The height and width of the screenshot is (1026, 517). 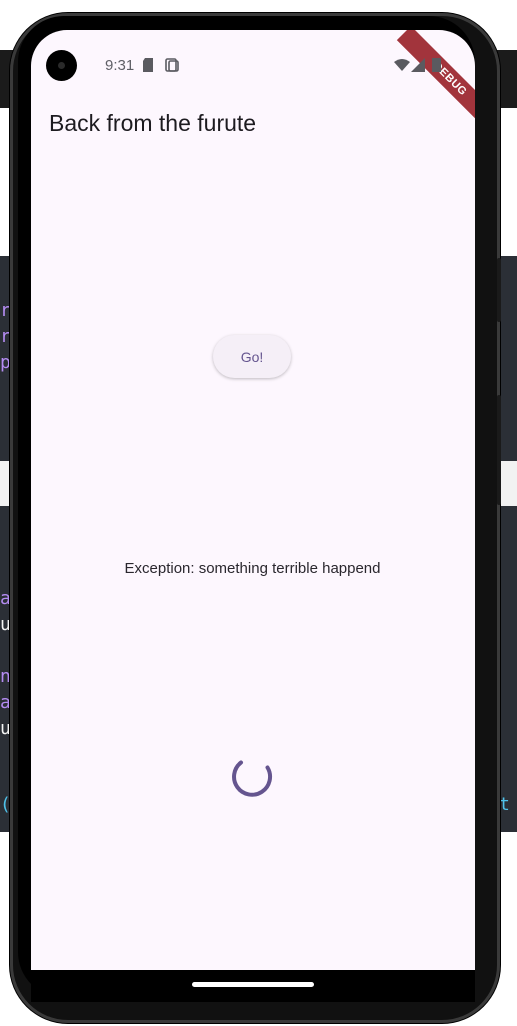 What do you see at coordinates (436, 65) in the screenshot?
I see `battery-icon` at bounding box center [436, 65].